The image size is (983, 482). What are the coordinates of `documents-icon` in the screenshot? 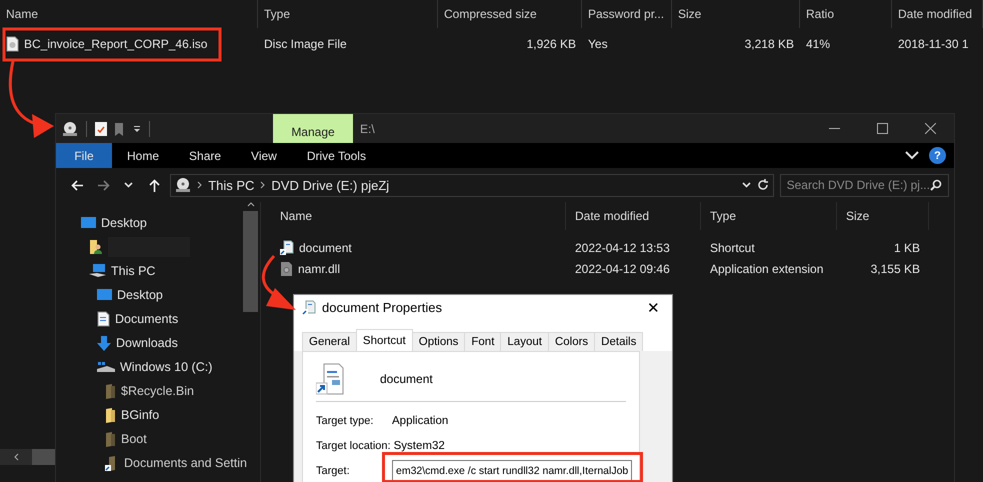 It's located at (103, 319).